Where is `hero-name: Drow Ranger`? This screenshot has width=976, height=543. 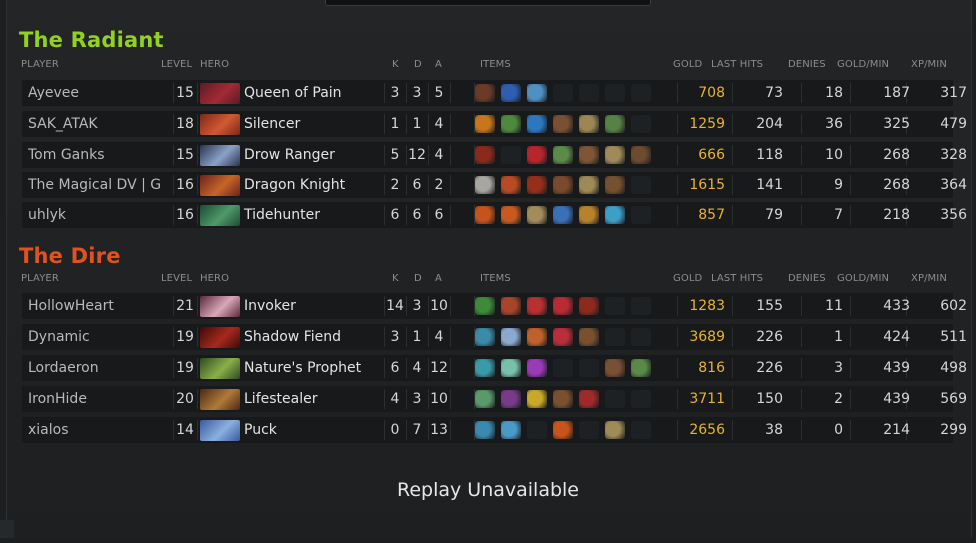 hero-name: Drow Ranger is located at coordinates (289, 155).